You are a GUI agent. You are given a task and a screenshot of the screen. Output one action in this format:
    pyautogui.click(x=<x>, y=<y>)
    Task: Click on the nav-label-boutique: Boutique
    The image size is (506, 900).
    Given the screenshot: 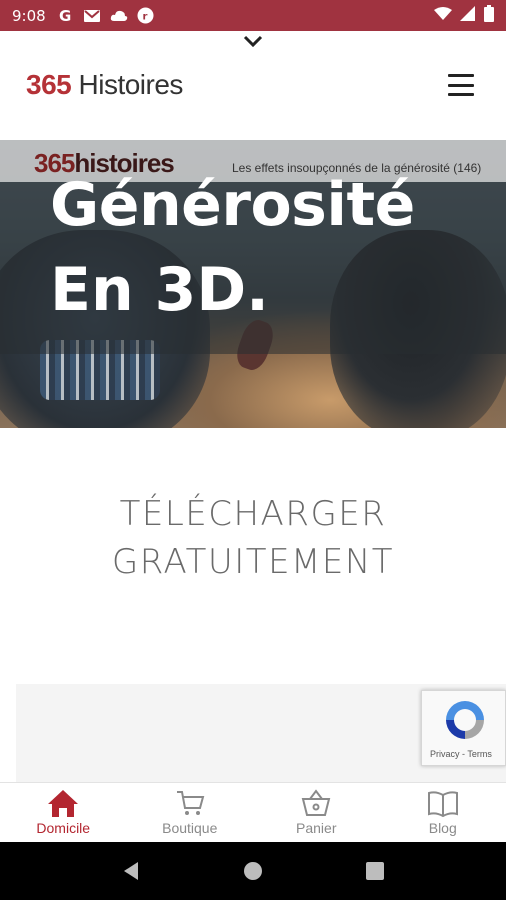 What is the action you would take?
    pyautogui.click(x=190, y=828)
    